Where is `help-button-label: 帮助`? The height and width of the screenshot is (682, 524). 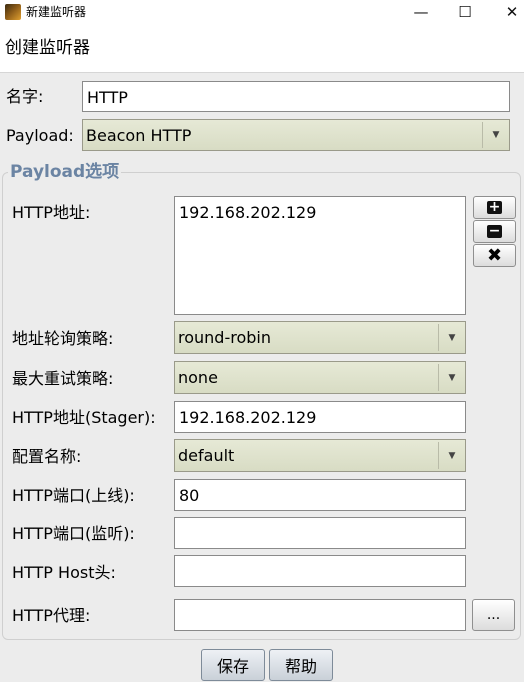
help-button-label: 帮助 is located at coordinates (300, 666).